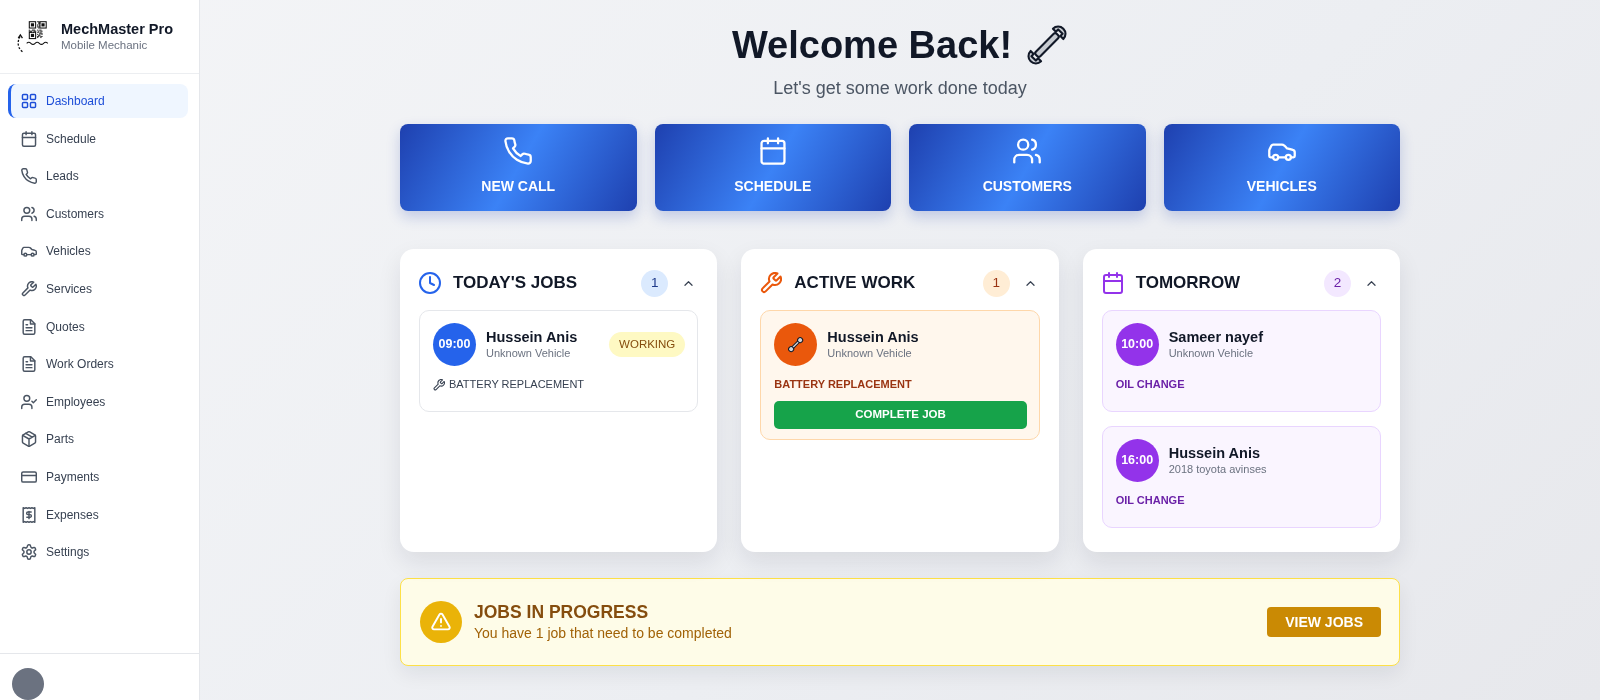 This screenshot has width=1600, height=700. I want to click on alert-message: You have 1 job that need to be completed, so click(603, 633).